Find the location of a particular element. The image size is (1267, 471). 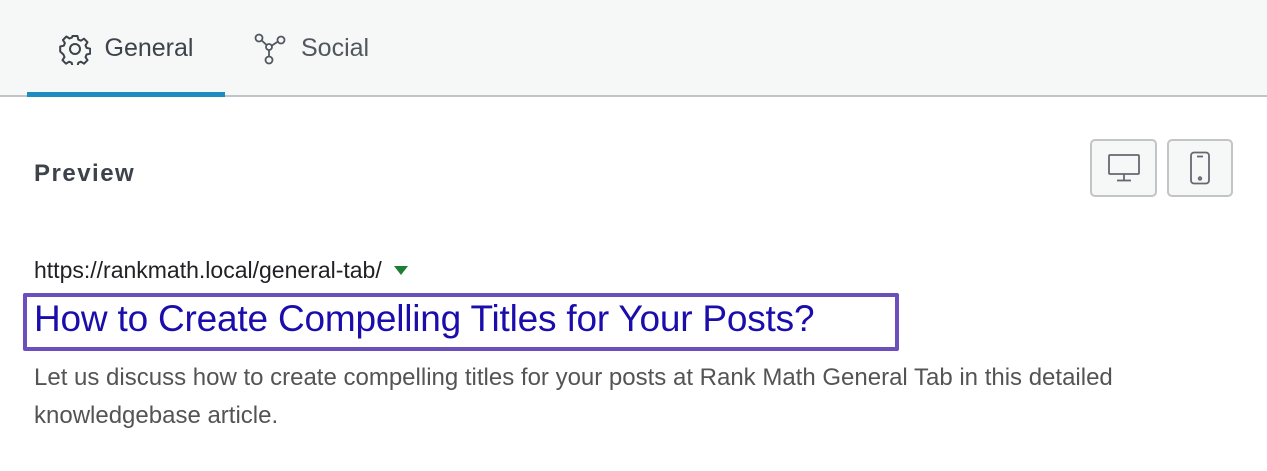

desktop-icon is located at coordinates (1124, 168).